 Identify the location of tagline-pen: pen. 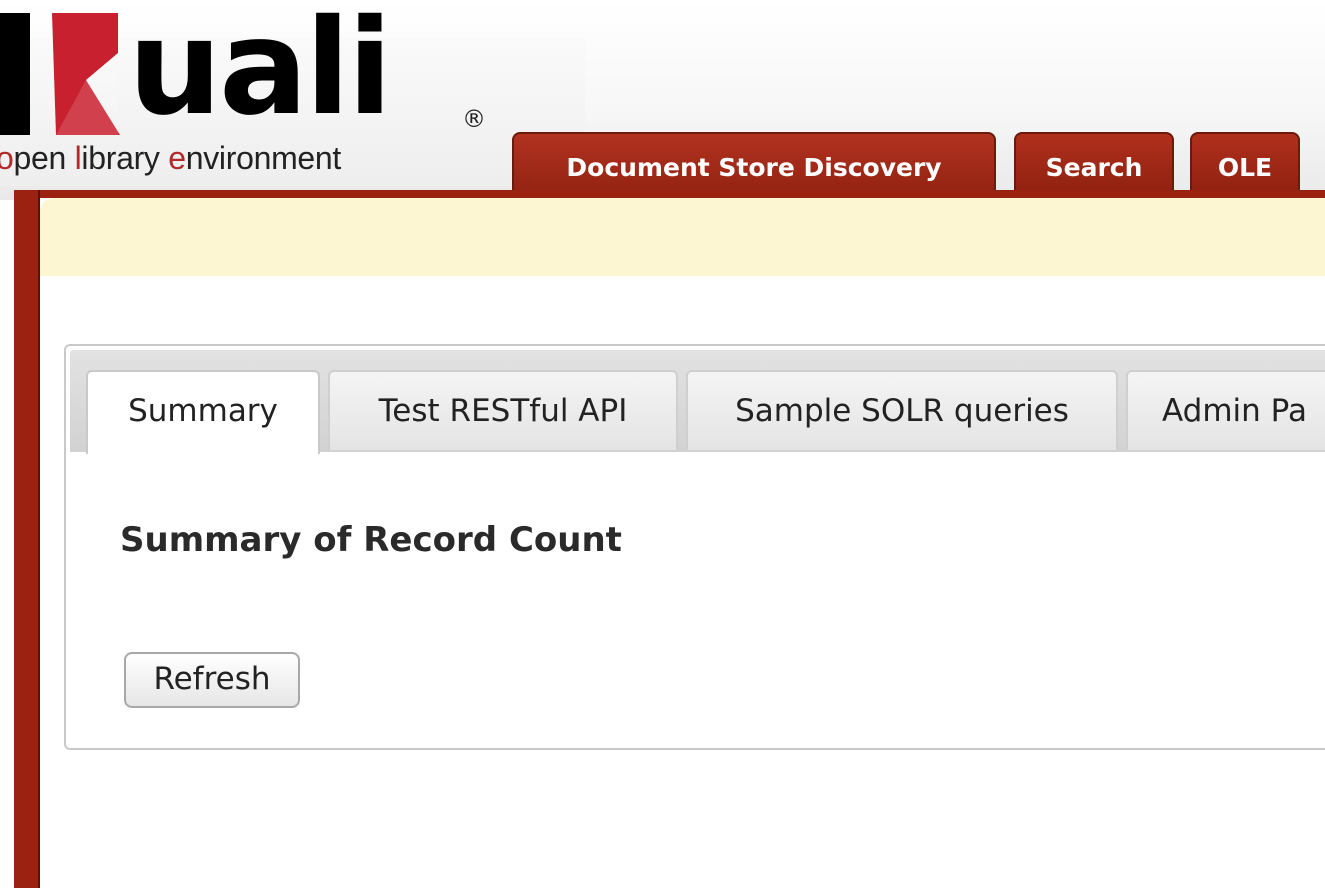
(44, 158).